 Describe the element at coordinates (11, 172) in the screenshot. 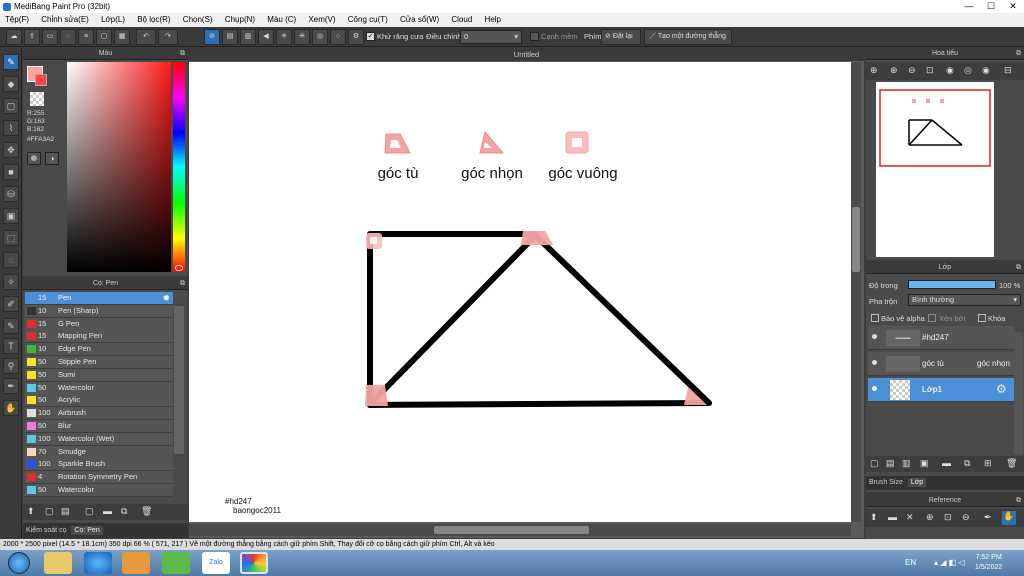

I see `rectangle-tool-icon: ■` at that location.